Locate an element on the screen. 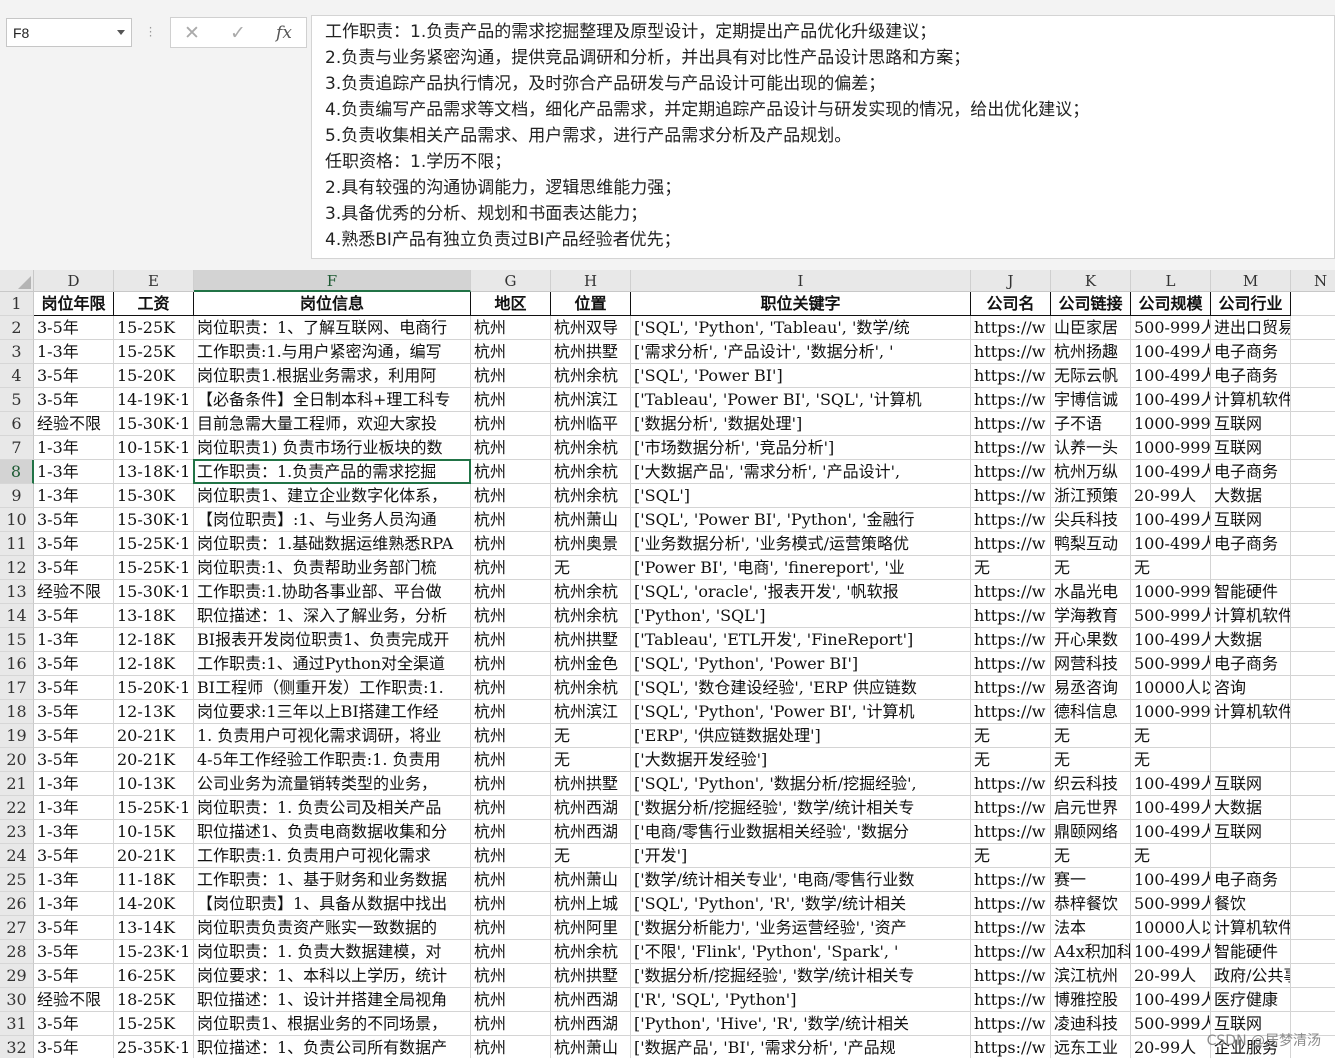 The width and height of the screenshot is (1335, 1058). cell-e23: 10-15K is located at coordinates (154, 832).